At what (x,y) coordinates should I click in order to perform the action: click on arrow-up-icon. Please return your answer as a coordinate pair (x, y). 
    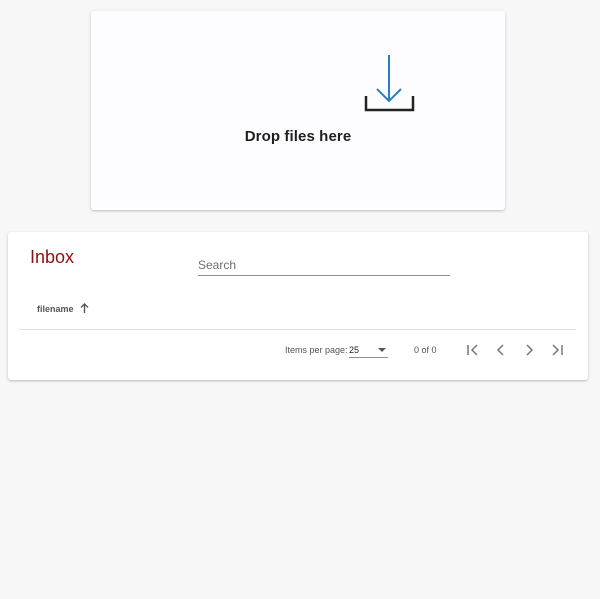
    Looking at the image, I should click on (84, 309).